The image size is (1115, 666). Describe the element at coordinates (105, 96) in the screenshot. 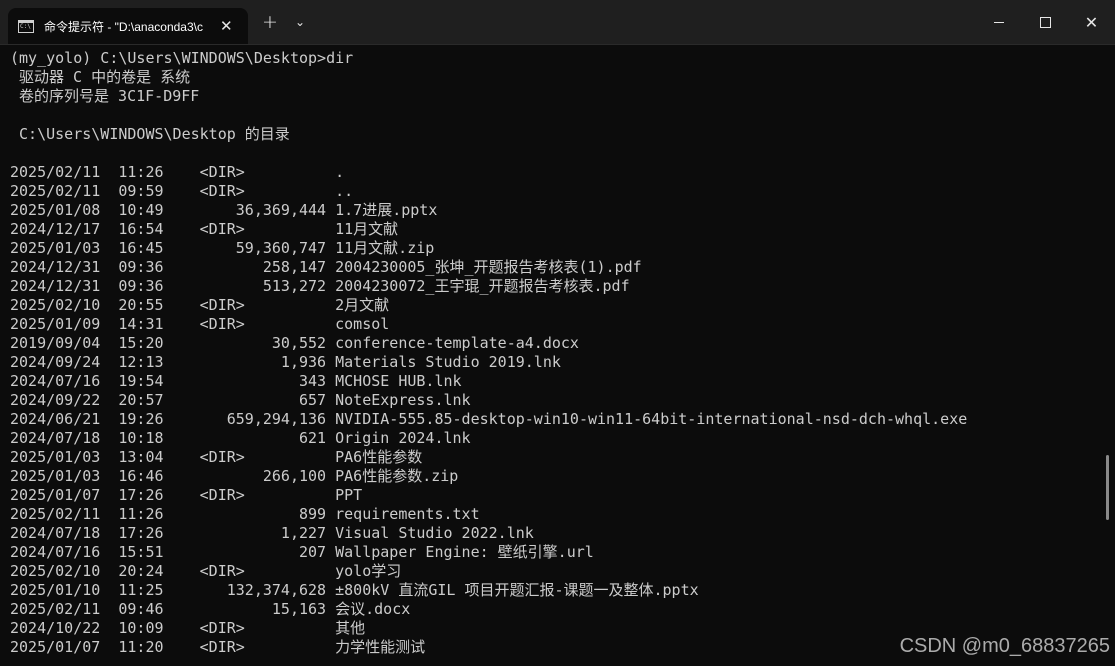

I see `terminal-line: 卷的序列号是 3C1F-D9FF` at that location.